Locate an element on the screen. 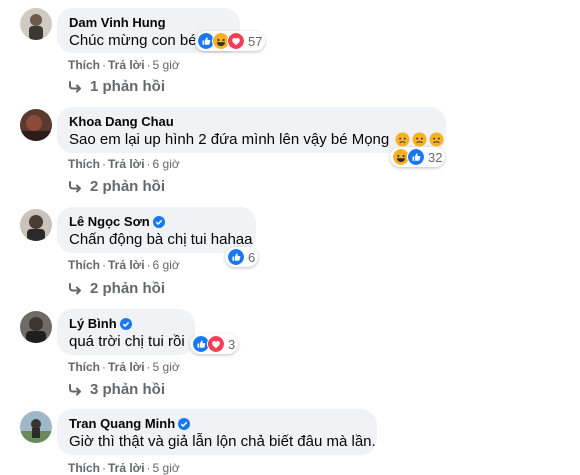 Image resolution: width=580 pixels, height=475 pixels. replies-label: 3 phản hồi is located at coordinates (127, 389).